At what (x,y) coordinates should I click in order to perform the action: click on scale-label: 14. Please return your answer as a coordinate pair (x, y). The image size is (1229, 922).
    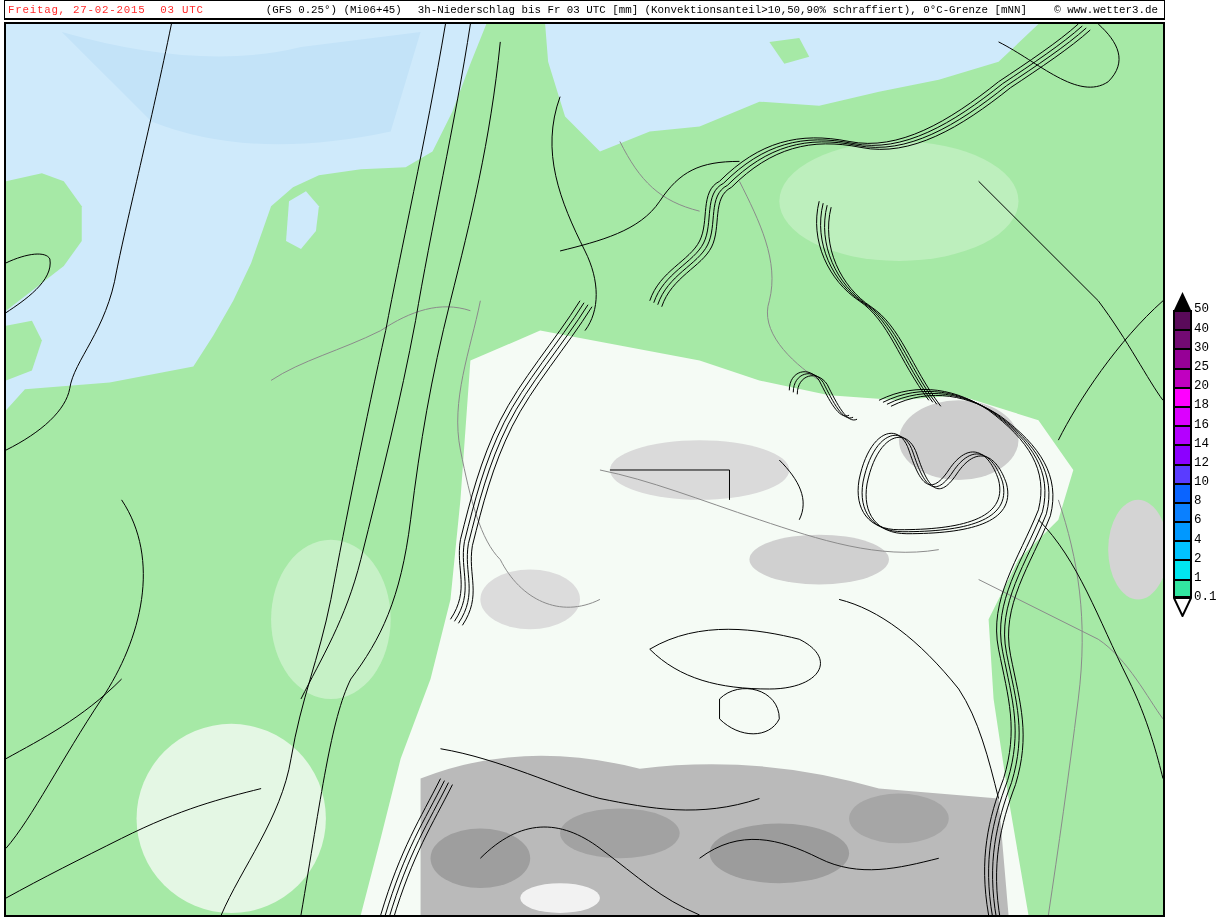
    Looking at the image, I should click on (1202, 444).